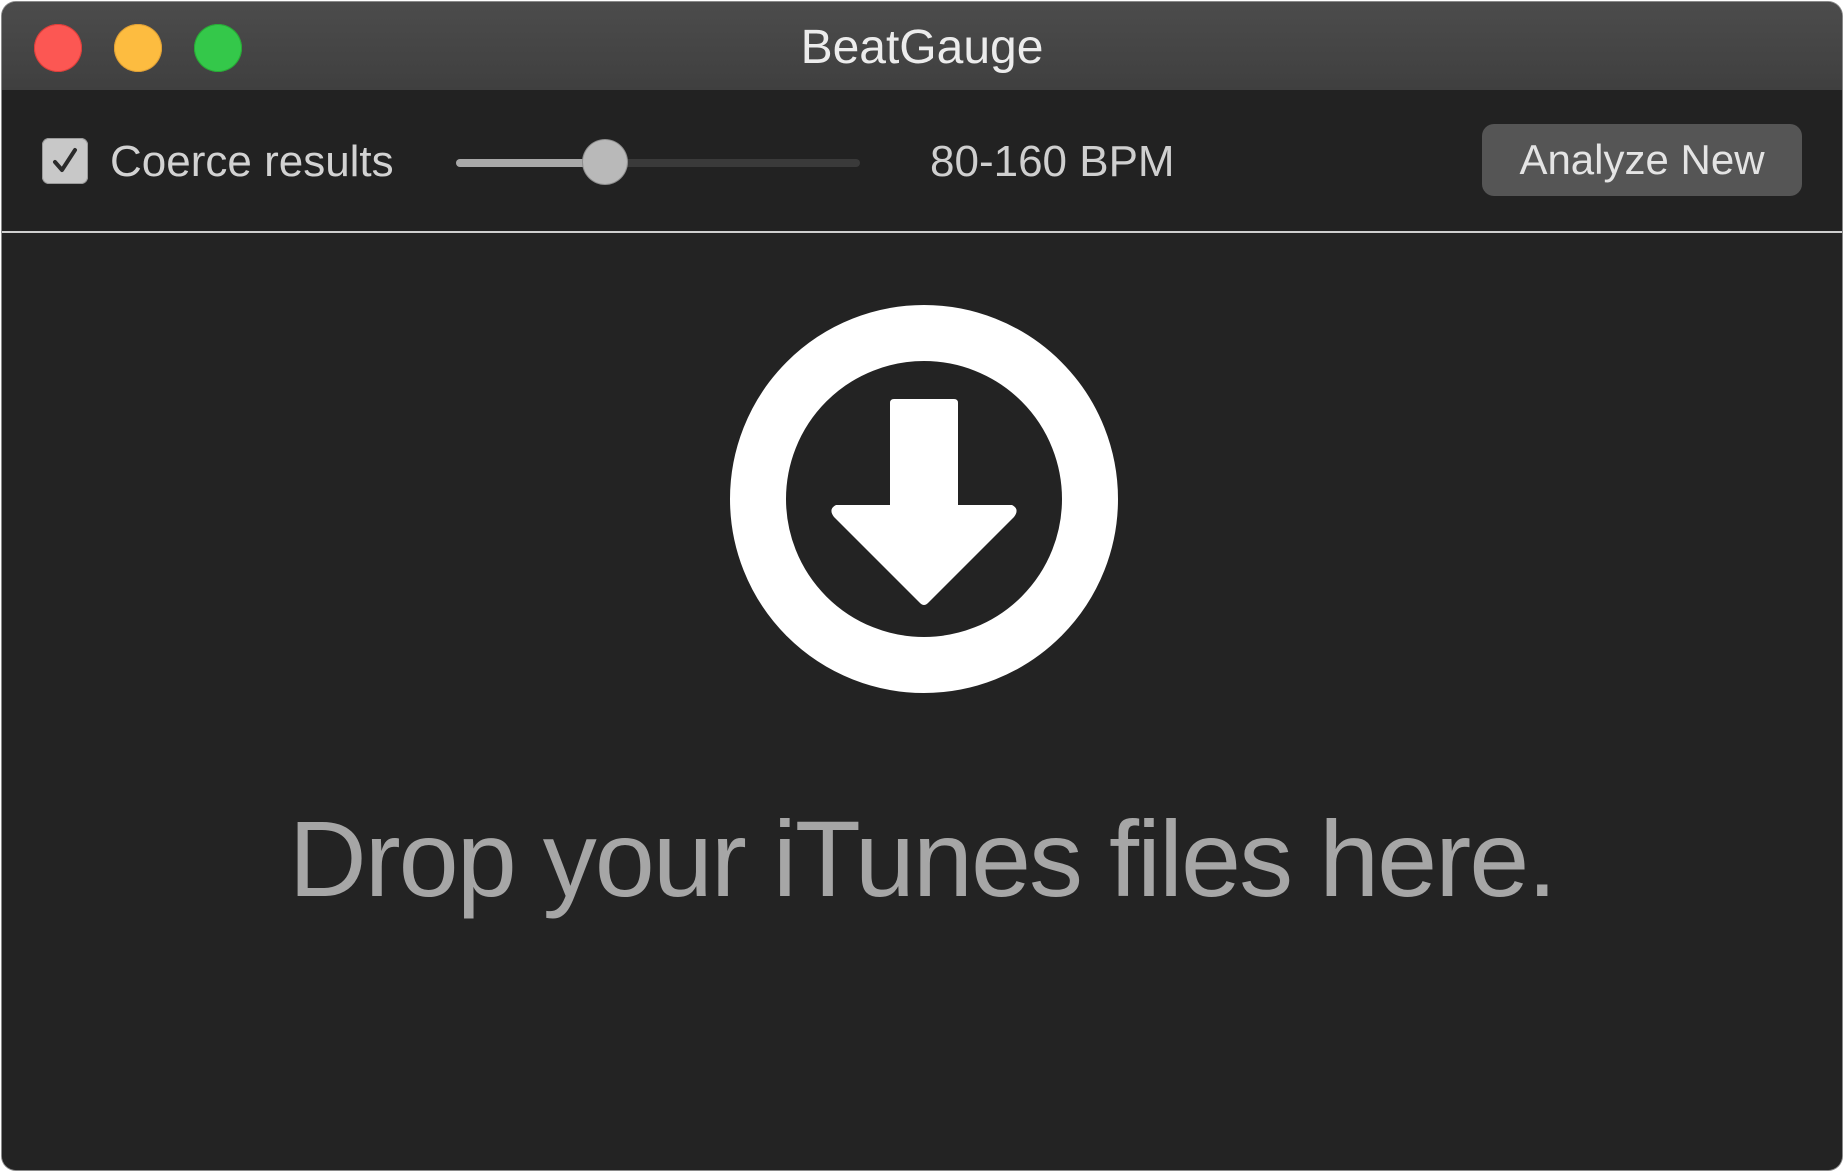 This screenshot has height=1172, width=1844. What do you see at coordinates (252, 162) in the screenshot?
I see `coerce-results-label: Coerce results` at bounding box center [252, 162].